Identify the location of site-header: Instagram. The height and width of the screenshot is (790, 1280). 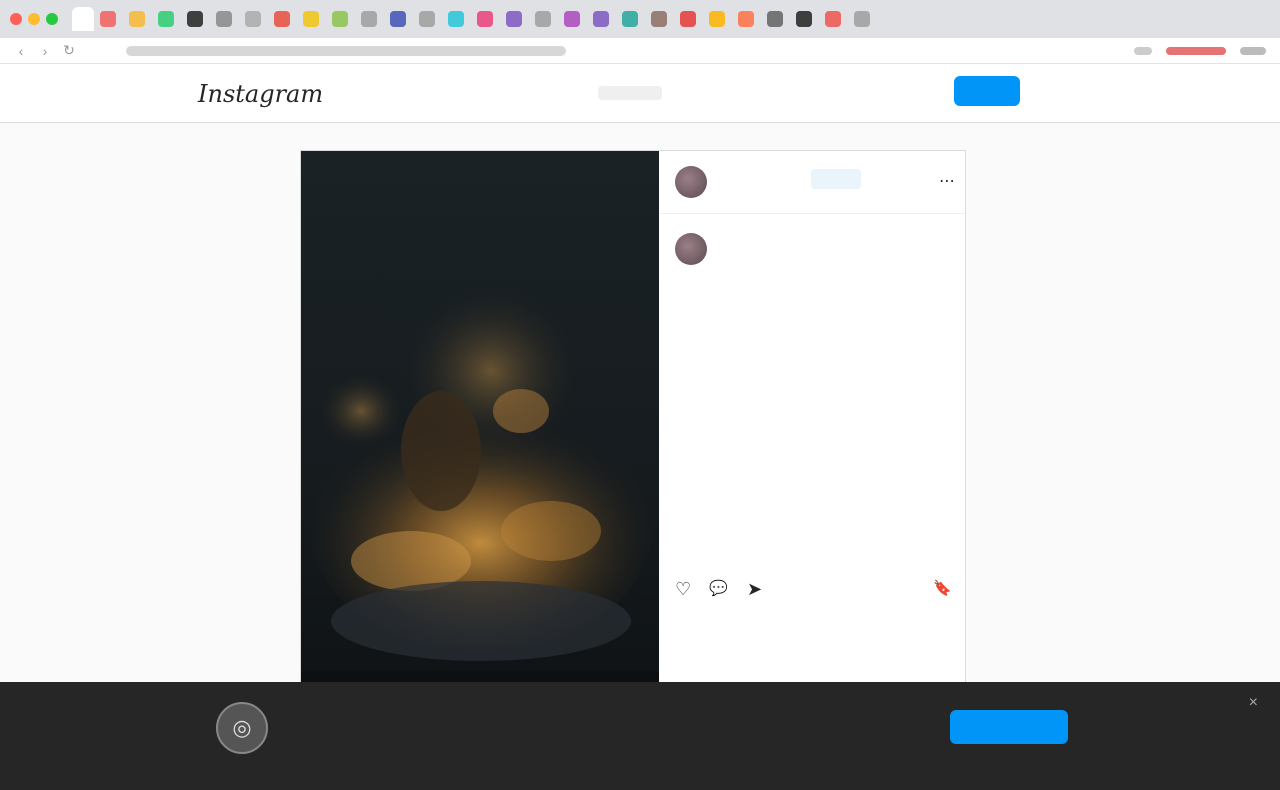
(640, 93).